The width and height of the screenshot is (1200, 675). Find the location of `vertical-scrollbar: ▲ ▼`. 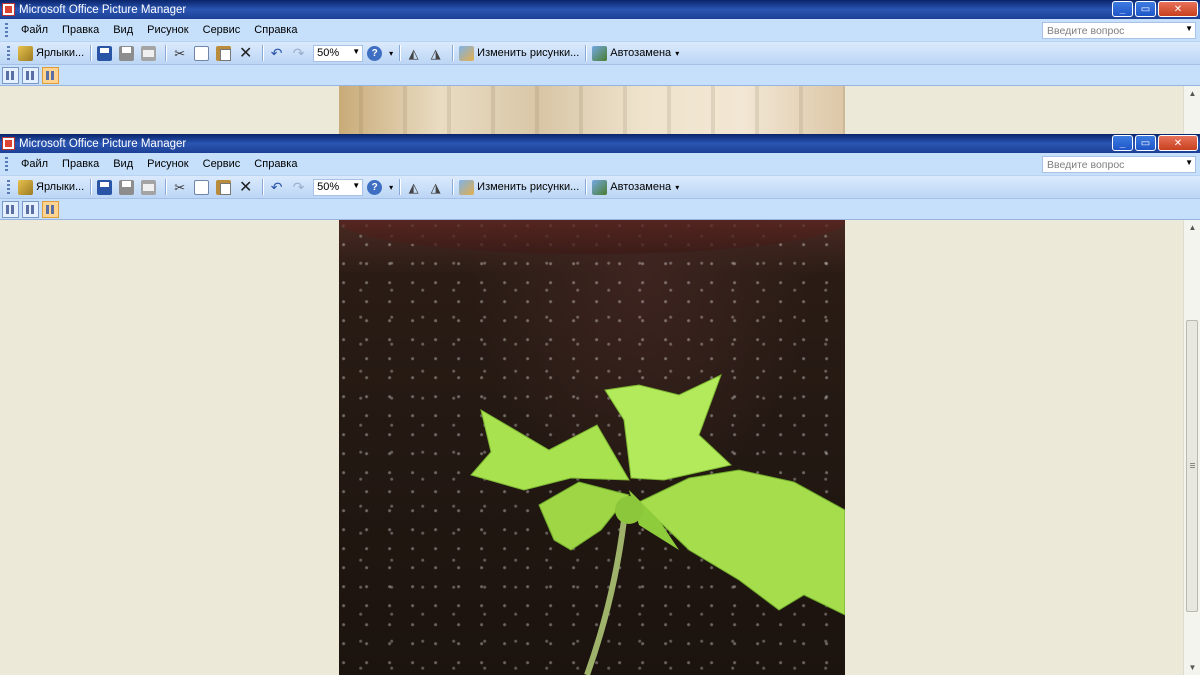

vertical-scrollbar: ▲ ▼ is located at coordinates (1191, 447).